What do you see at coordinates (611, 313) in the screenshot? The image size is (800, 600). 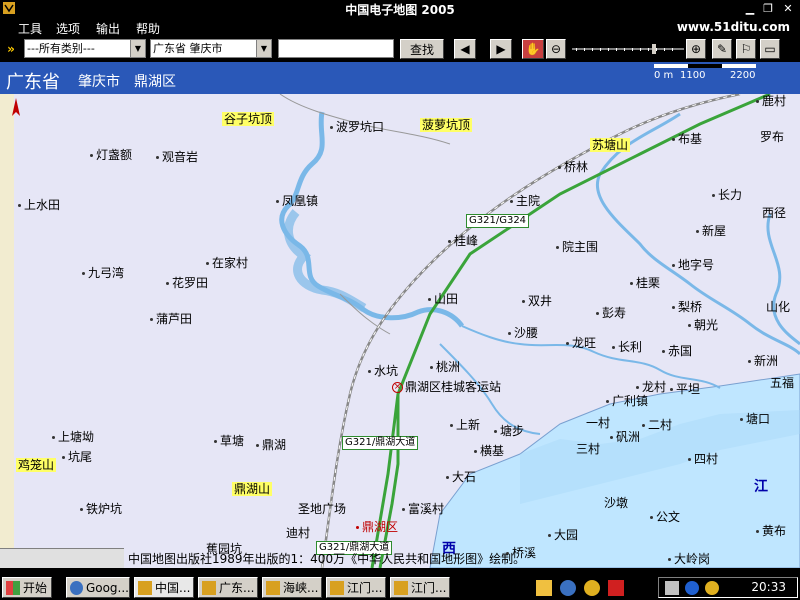 I see `place-label: 彭寿` at bounding box center [611, 313].